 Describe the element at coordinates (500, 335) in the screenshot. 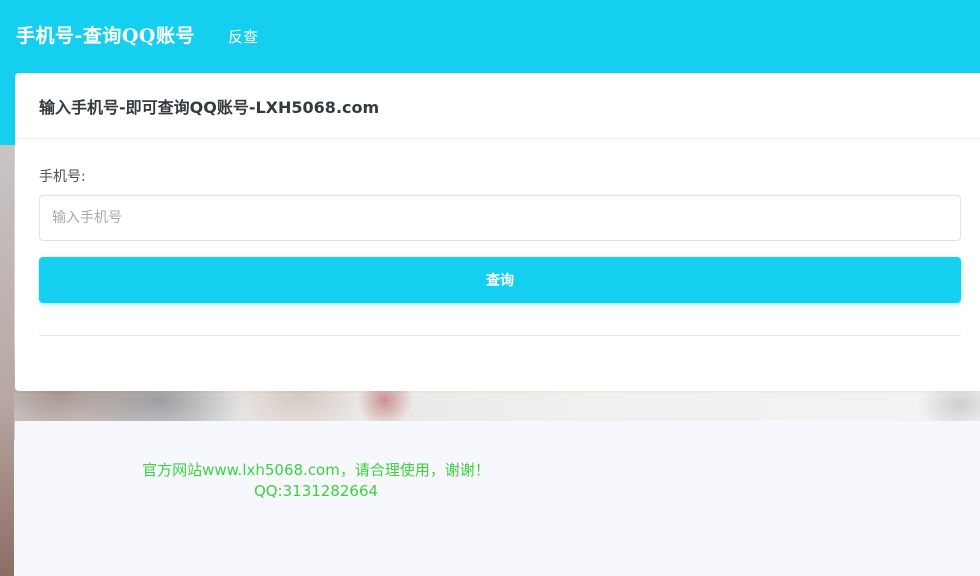

I see `divider` at that location.